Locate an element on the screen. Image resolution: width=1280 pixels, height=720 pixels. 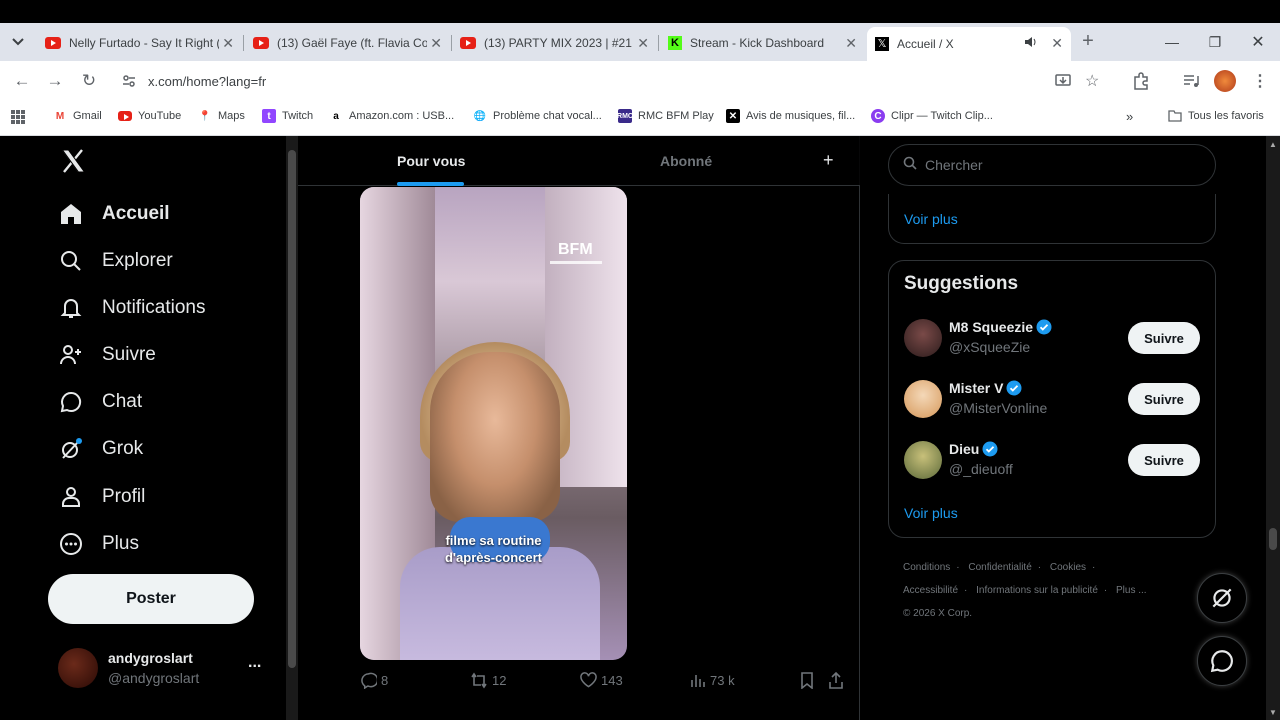
install-app-icon is located at coordinates (1063, 83).